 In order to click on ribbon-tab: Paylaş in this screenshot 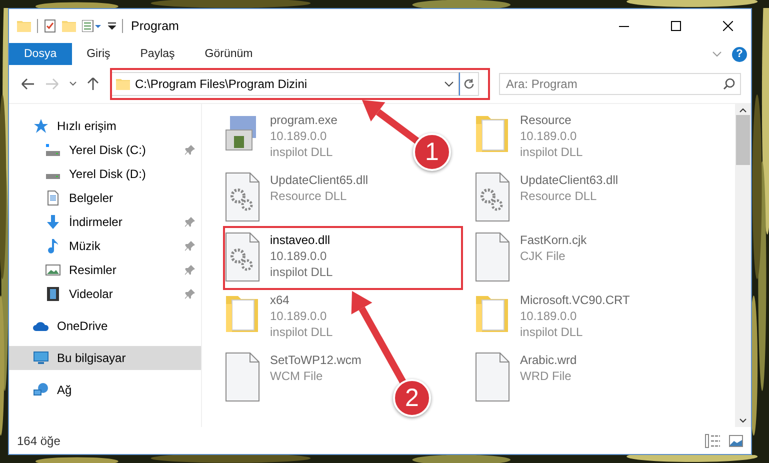, I will do `click(157, 54)`.